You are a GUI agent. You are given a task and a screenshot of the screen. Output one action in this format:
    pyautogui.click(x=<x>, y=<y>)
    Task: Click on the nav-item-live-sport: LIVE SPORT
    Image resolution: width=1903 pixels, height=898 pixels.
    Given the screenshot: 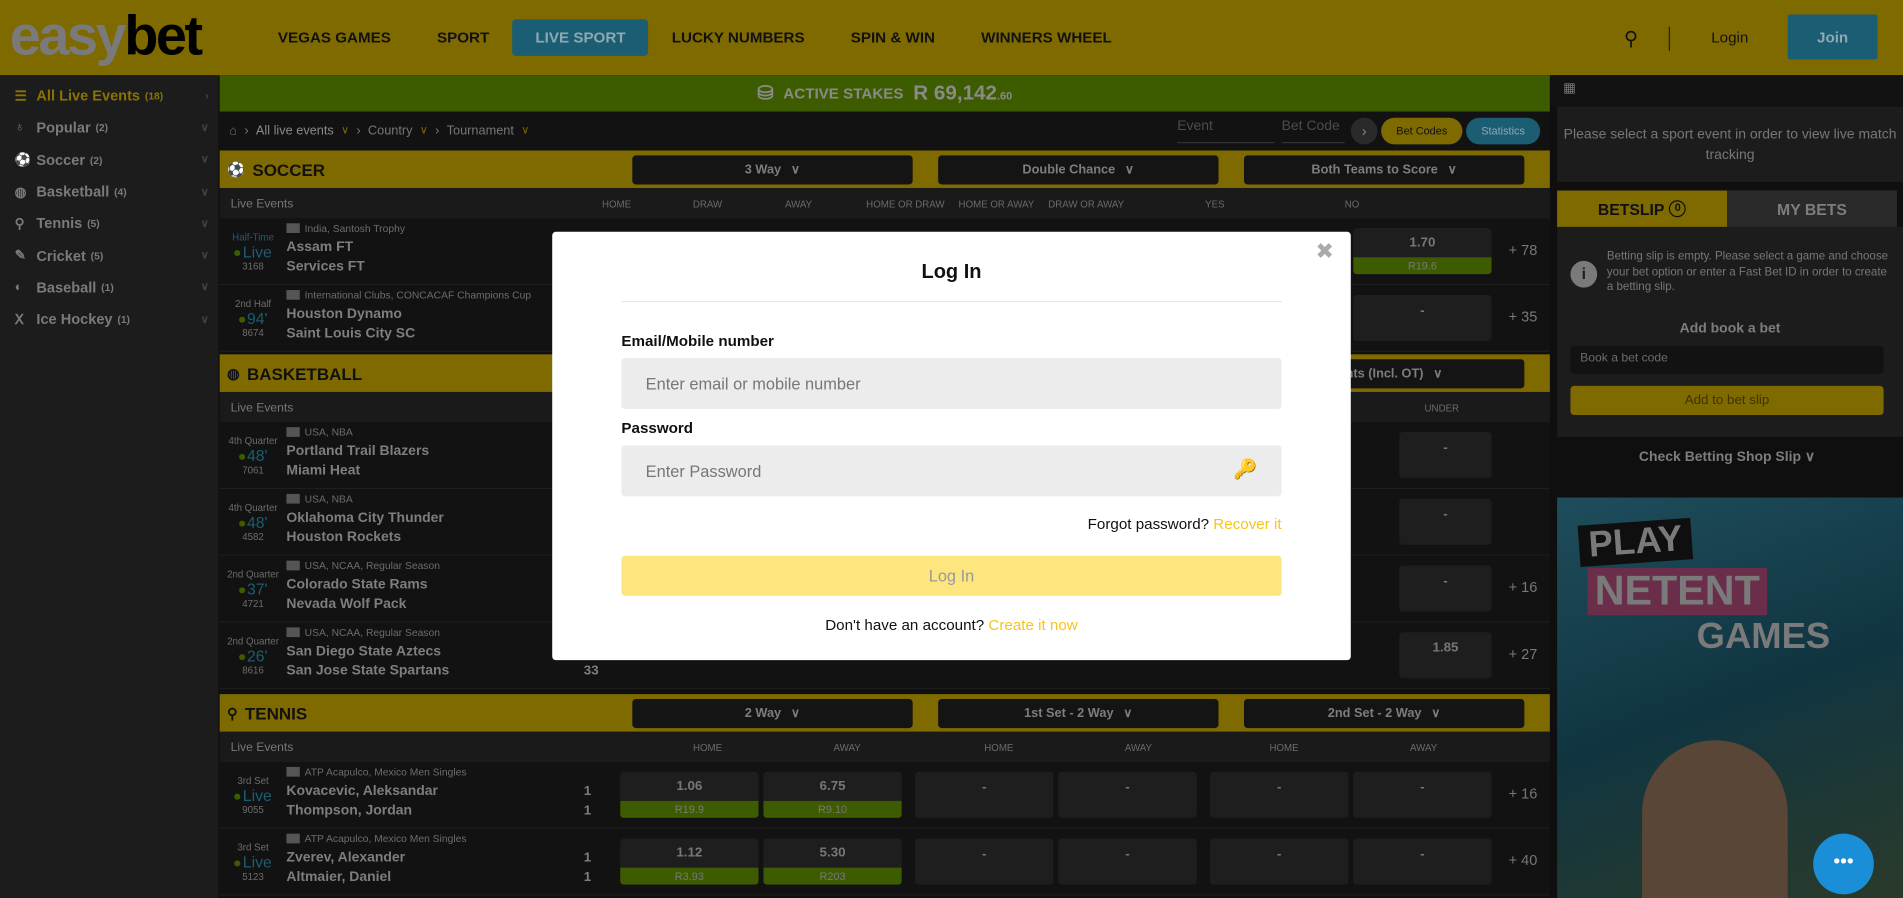 What is the action you would take?
    pyautogui.click(x=580, y=37)
    